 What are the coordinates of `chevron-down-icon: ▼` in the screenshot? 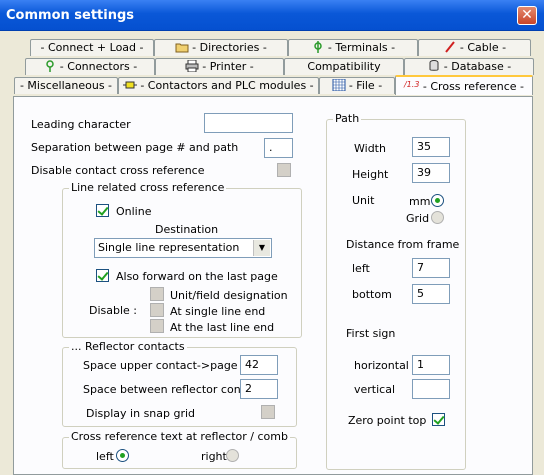 It's located at (261, 248).